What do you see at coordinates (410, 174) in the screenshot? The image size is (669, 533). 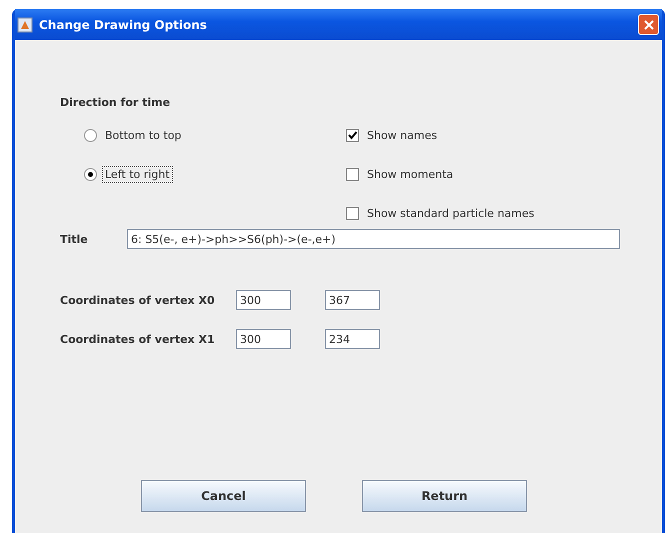 I see `checkbox-label: Show momenta` at bounding box center [410, 174].